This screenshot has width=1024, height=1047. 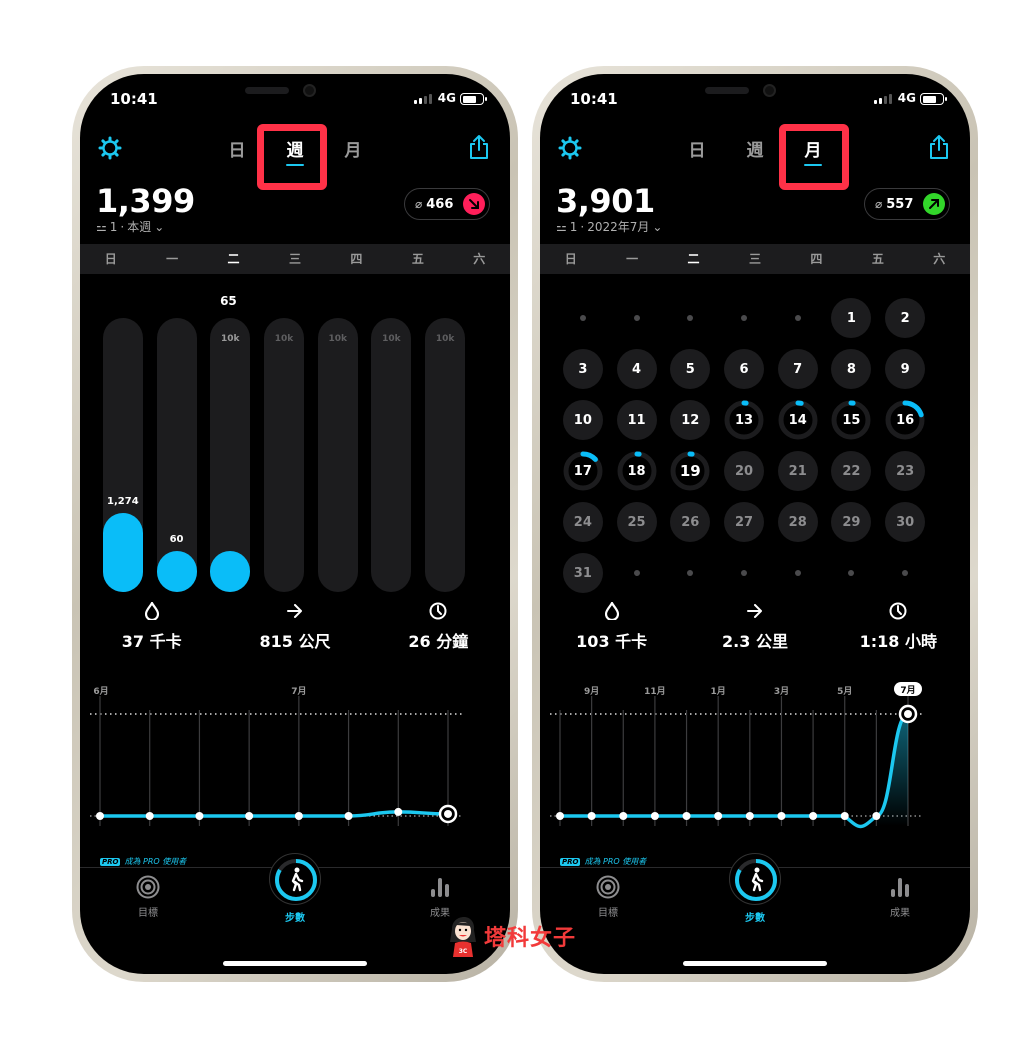 What do you see at coordinates (755, 767) in the screenshot?
I see `trend-chart: 9月 11月 1月 3月 5月 7月` at bounding box center [755, 767].